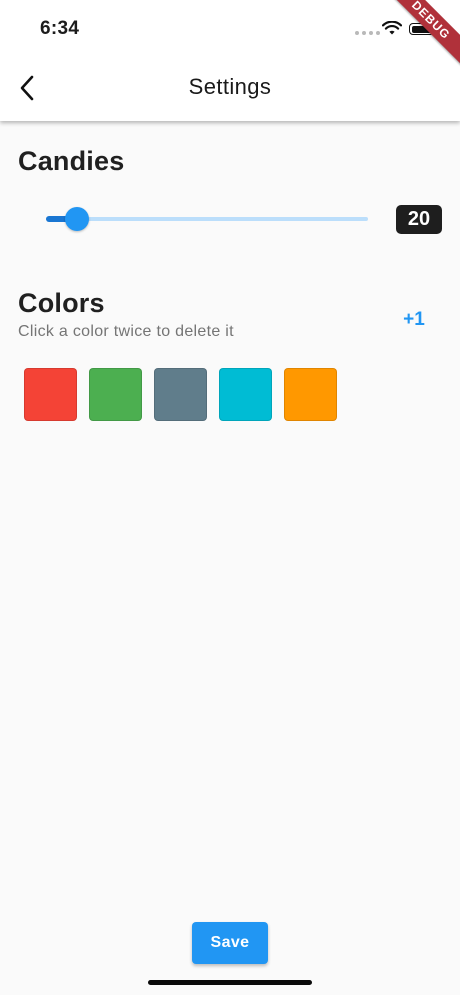  What do you see at coordinates (230, 982) in the screenshot?
I see `home-indicator` at bounding box center [230, 982].